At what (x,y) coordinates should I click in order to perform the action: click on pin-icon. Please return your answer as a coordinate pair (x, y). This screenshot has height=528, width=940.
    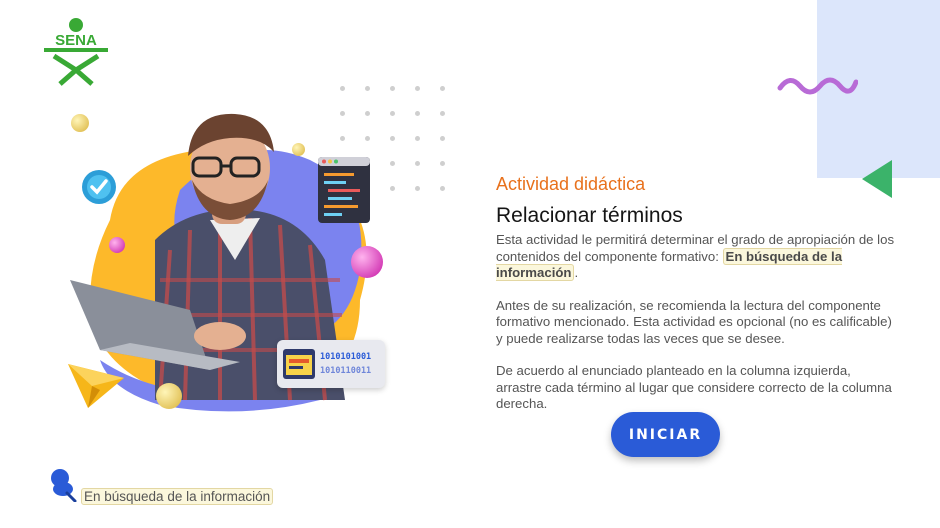
    Looking at the image, I should click on (64, 485).